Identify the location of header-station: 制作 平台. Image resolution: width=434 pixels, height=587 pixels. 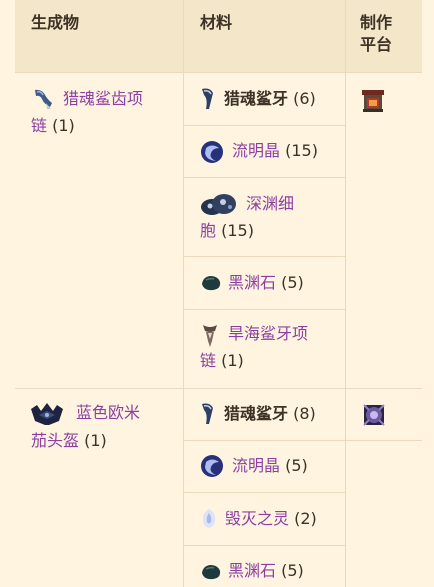
(384, 36).